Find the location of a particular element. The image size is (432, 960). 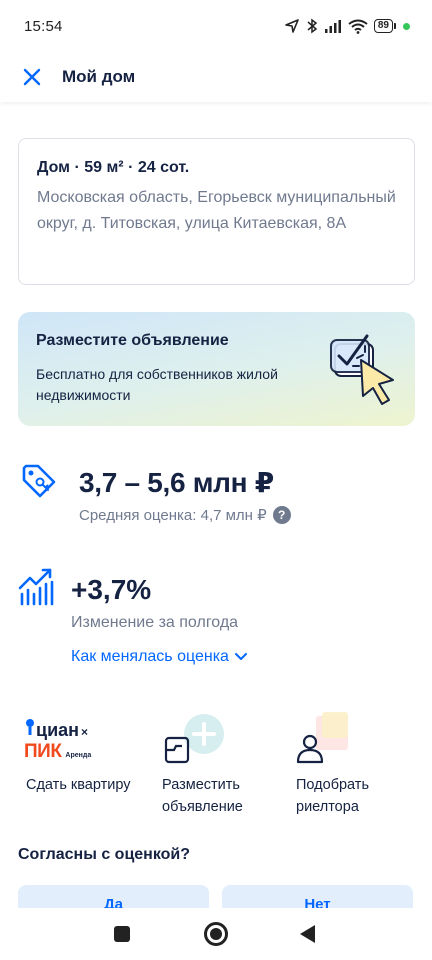

realtor-person-icon is located at coordinates (322, 738).